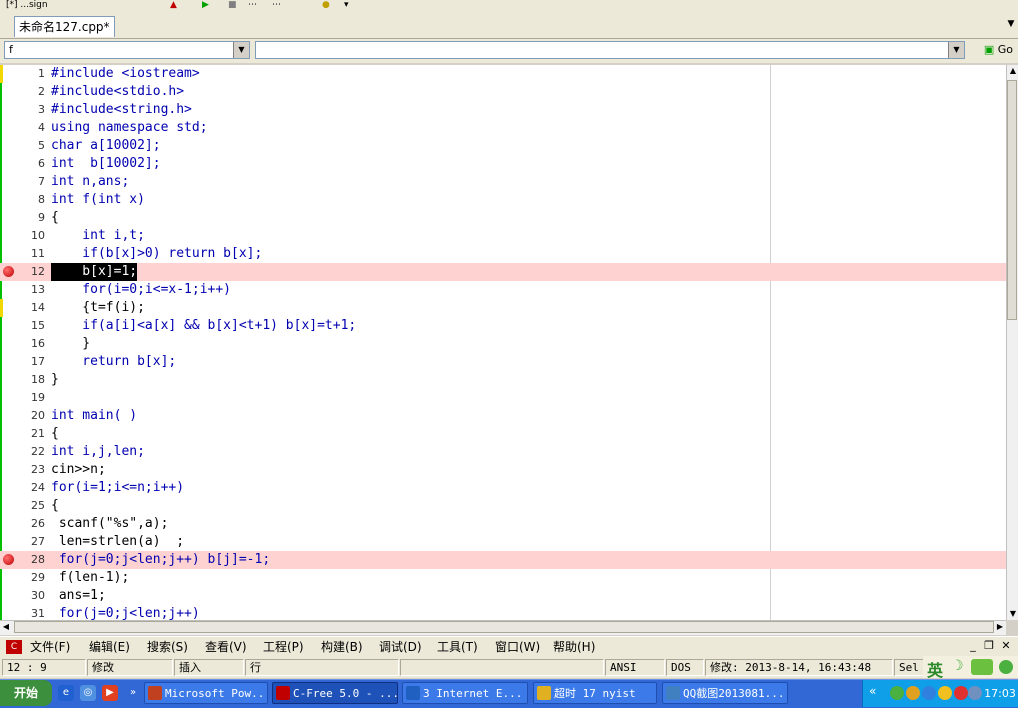 The height and width of the screenshot is (708, 1018). Describe the element at coordinates (503, 182) in the screenshot. I see `code-line: 7 int n,ans;` at that location.